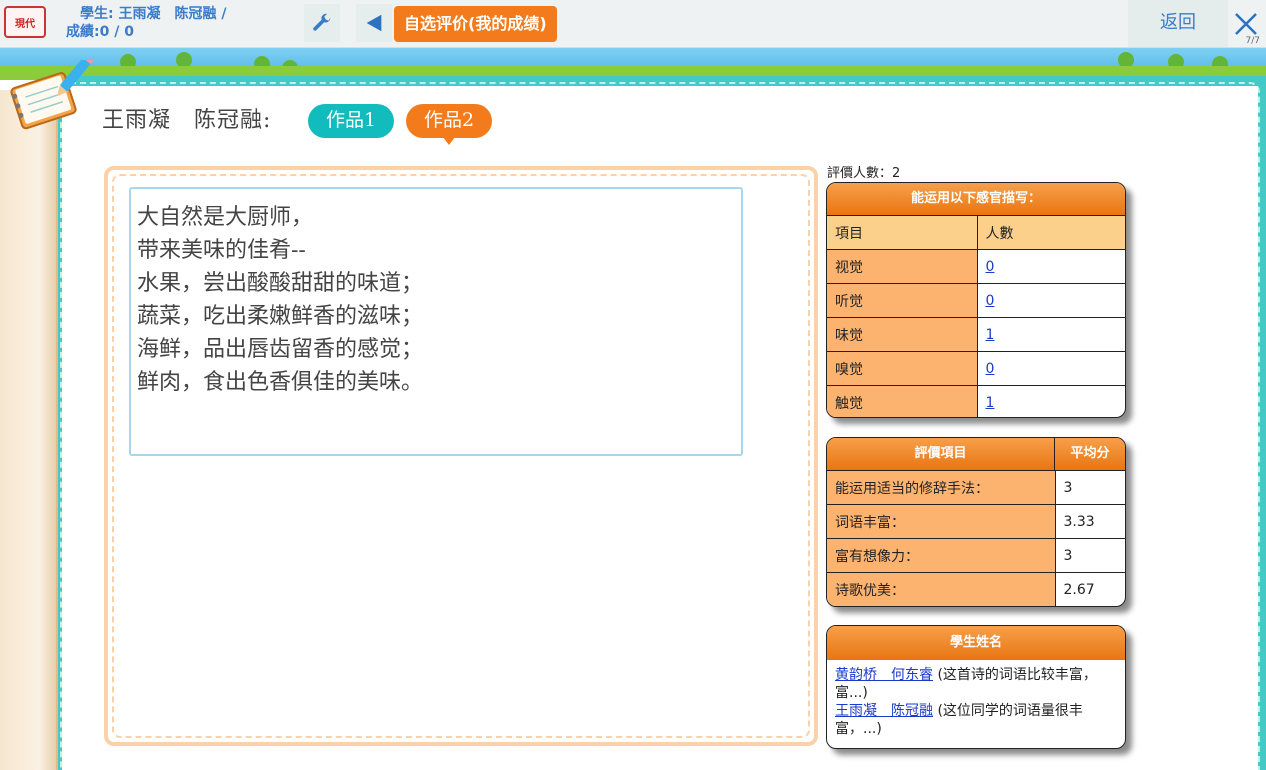  I want to click on sense-name: 触觉, so click(902, 401).